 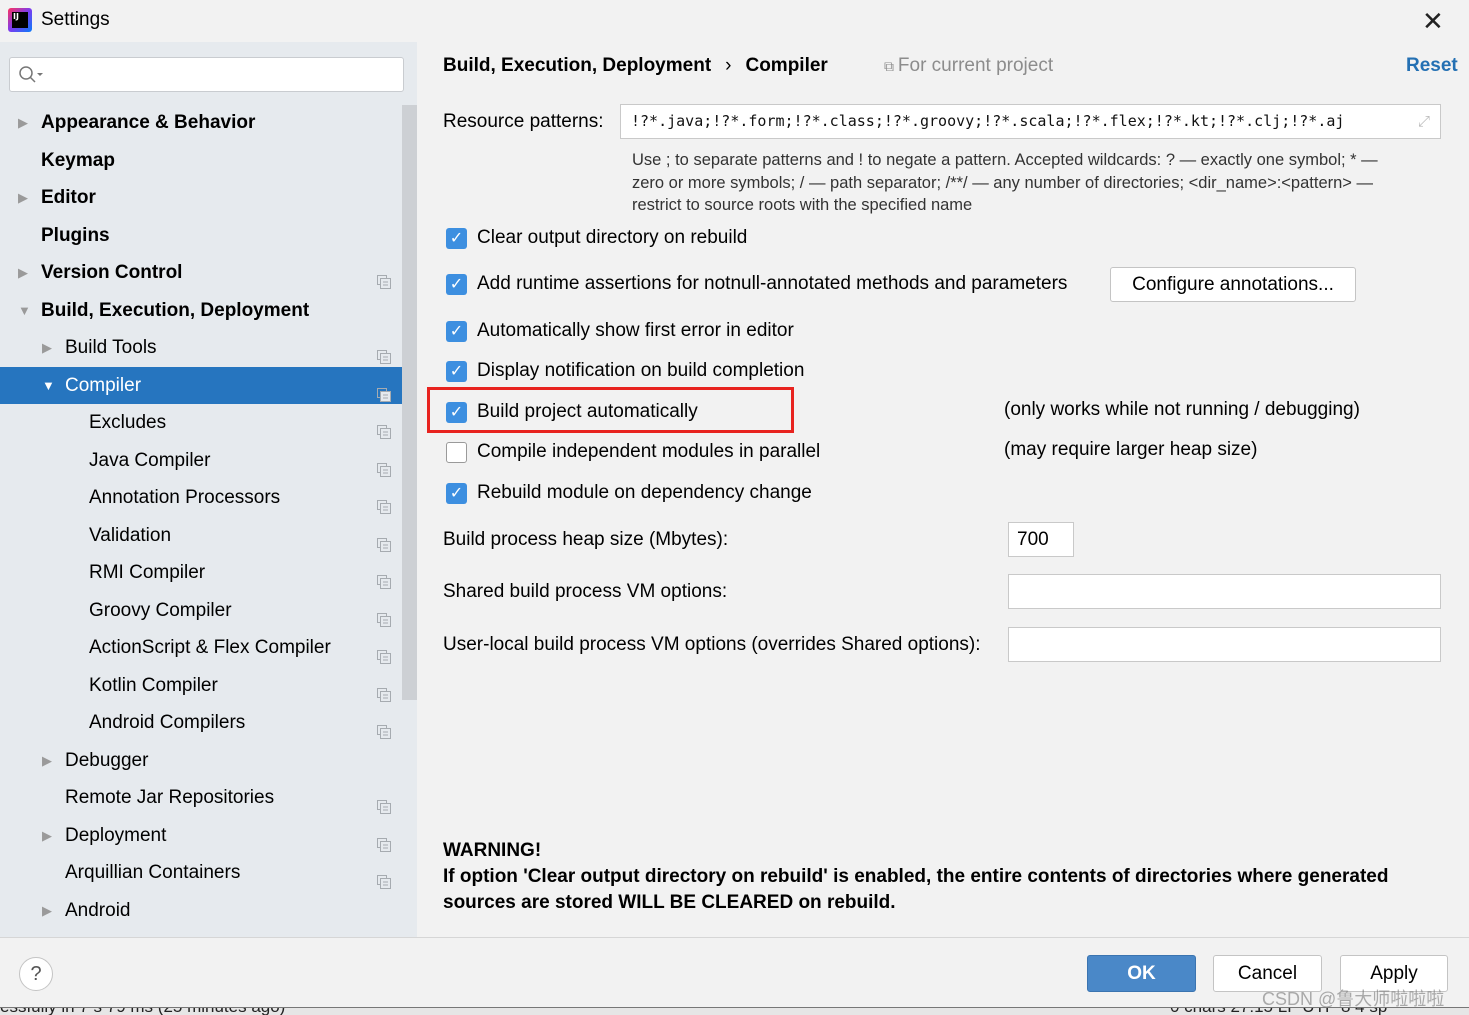 What do you see at coordinates (201, 647) in the screenshot?
I see `sidebar-item: ActionScript & Flex Compiler` at bounding box center [201, 647].